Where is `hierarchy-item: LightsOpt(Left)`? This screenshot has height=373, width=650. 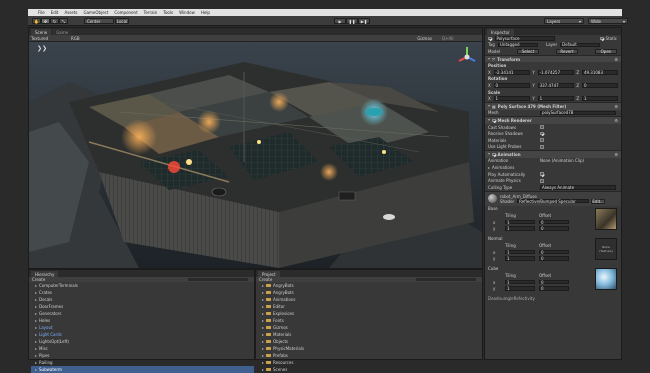
hierarchy-item: LightsOpt(Left) is located at coordinates (142, 341).